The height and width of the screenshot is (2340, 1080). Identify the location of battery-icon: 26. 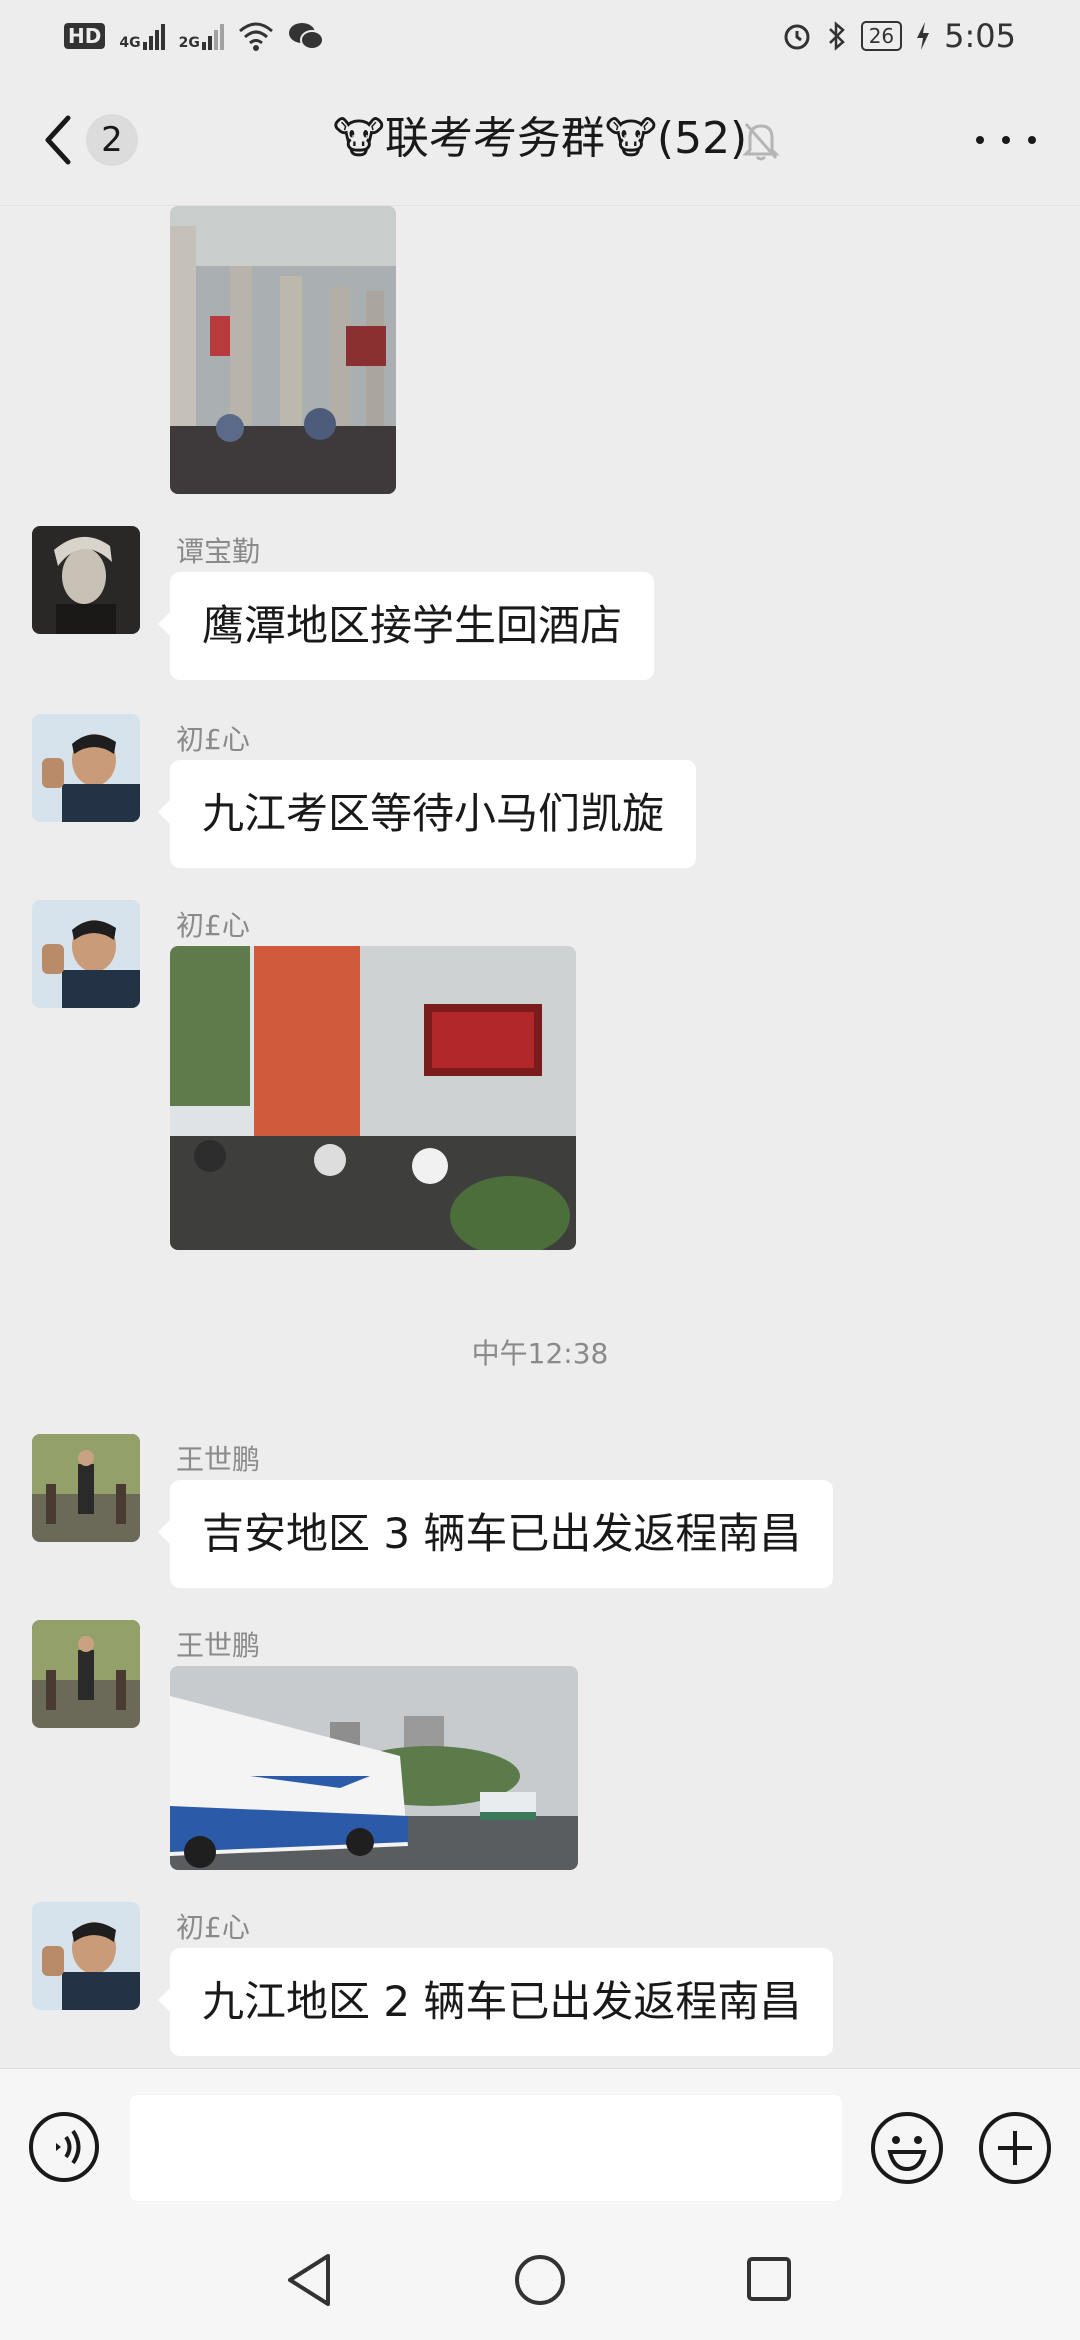
(881, 36).